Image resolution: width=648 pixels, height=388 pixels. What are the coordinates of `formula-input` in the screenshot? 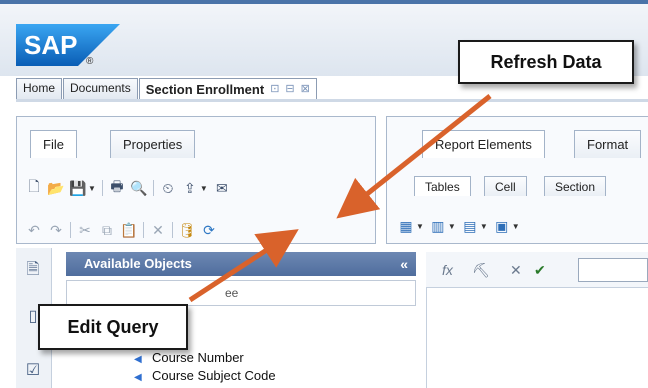 It's located at (613, 270).